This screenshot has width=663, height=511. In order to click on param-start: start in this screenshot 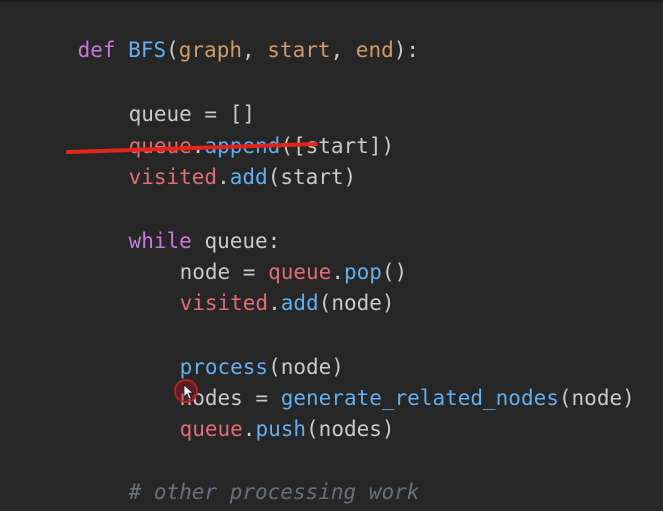, I will do `click(299, 50)`.